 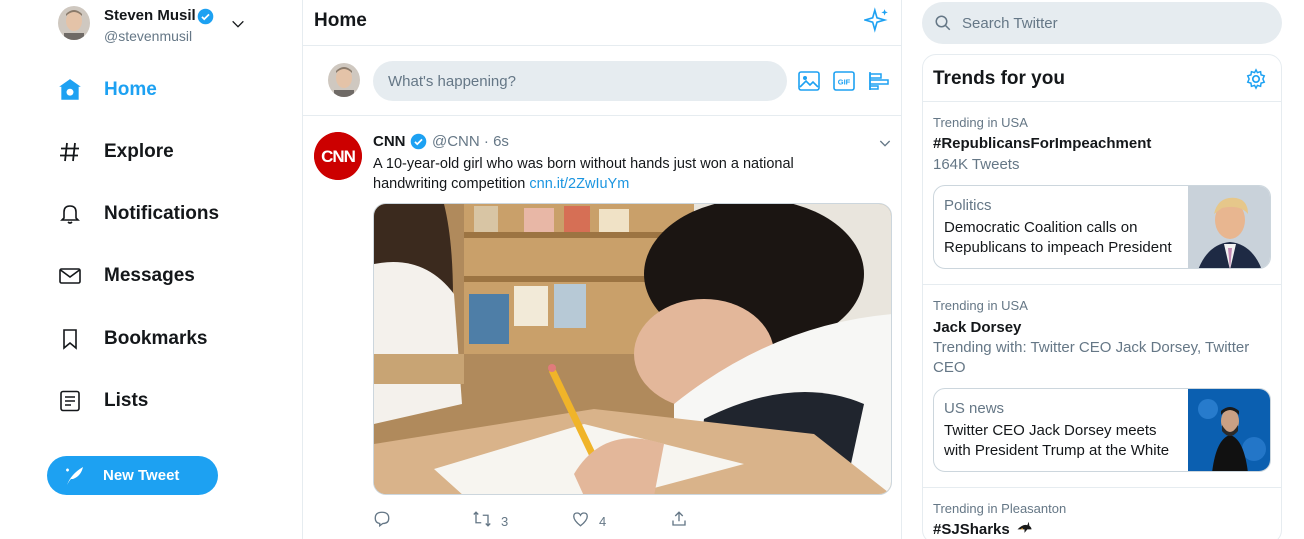 What do you see at coordinates (389, 141) in the screenshot?
I see `tweet-author-name: CNN` at bounding box center [389, 141].